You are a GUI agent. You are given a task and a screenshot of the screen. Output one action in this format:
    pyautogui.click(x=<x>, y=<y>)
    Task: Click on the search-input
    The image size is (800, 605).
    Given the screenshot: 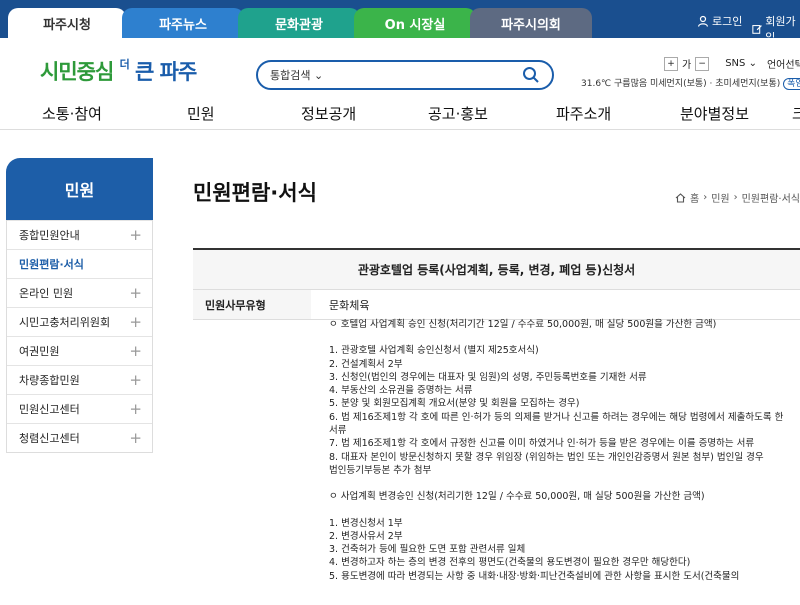 What is the action you would take?
    pyautogui.click(x=427, y=75)
    